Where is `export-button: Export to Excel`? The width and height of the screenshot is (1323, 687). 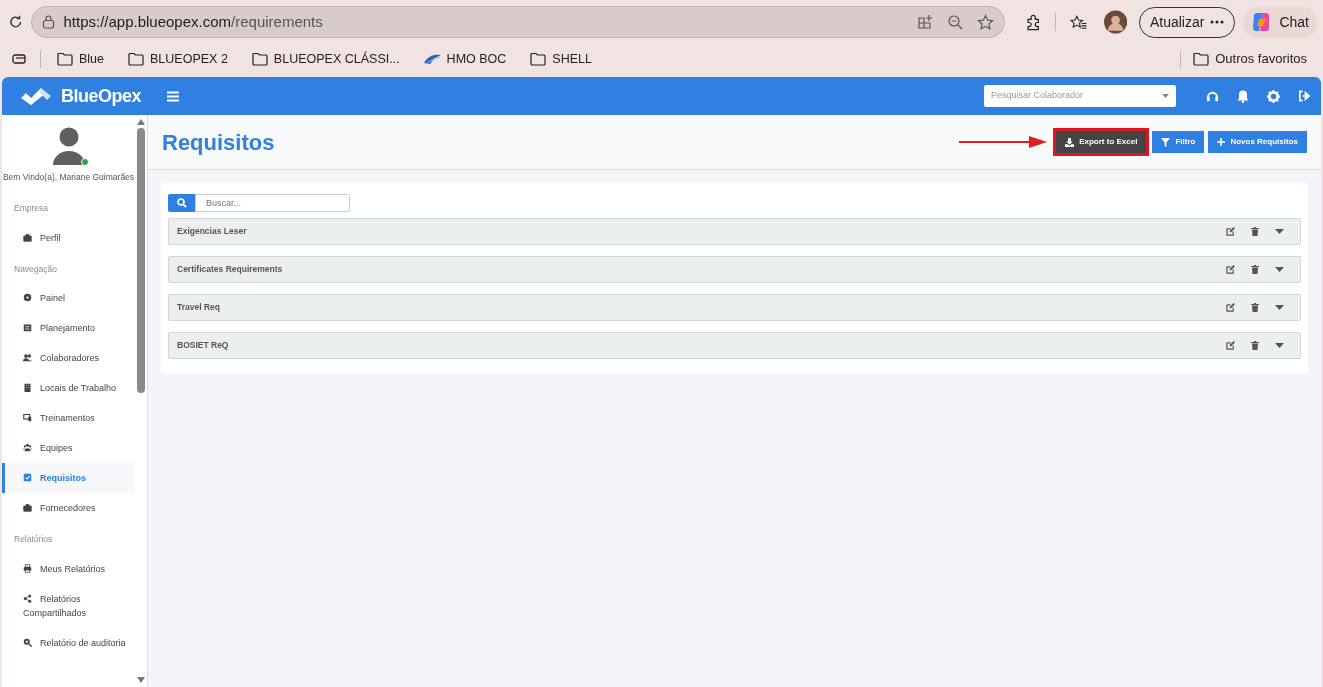 export-button: Export to Excel is located at coordinates (1101, 142).